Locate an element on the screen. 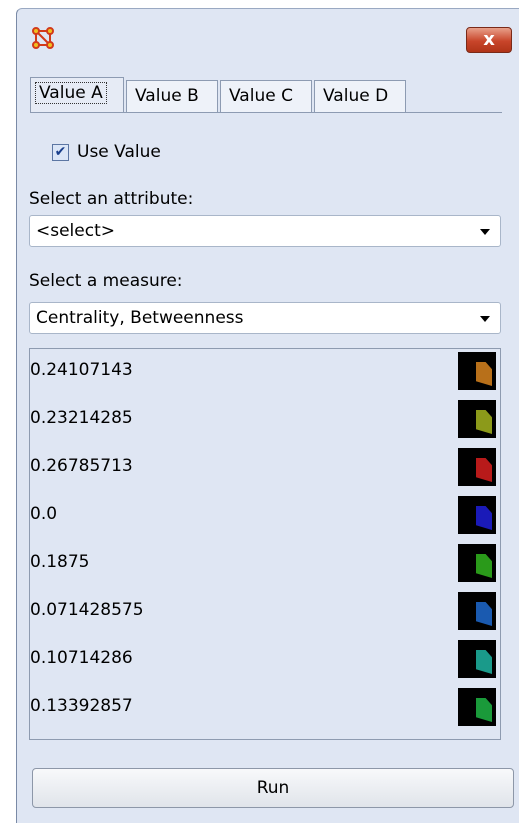 The width and height of the screenshot is (519, 823). tab-value-c: Value C is located at coordinates (266, 96).